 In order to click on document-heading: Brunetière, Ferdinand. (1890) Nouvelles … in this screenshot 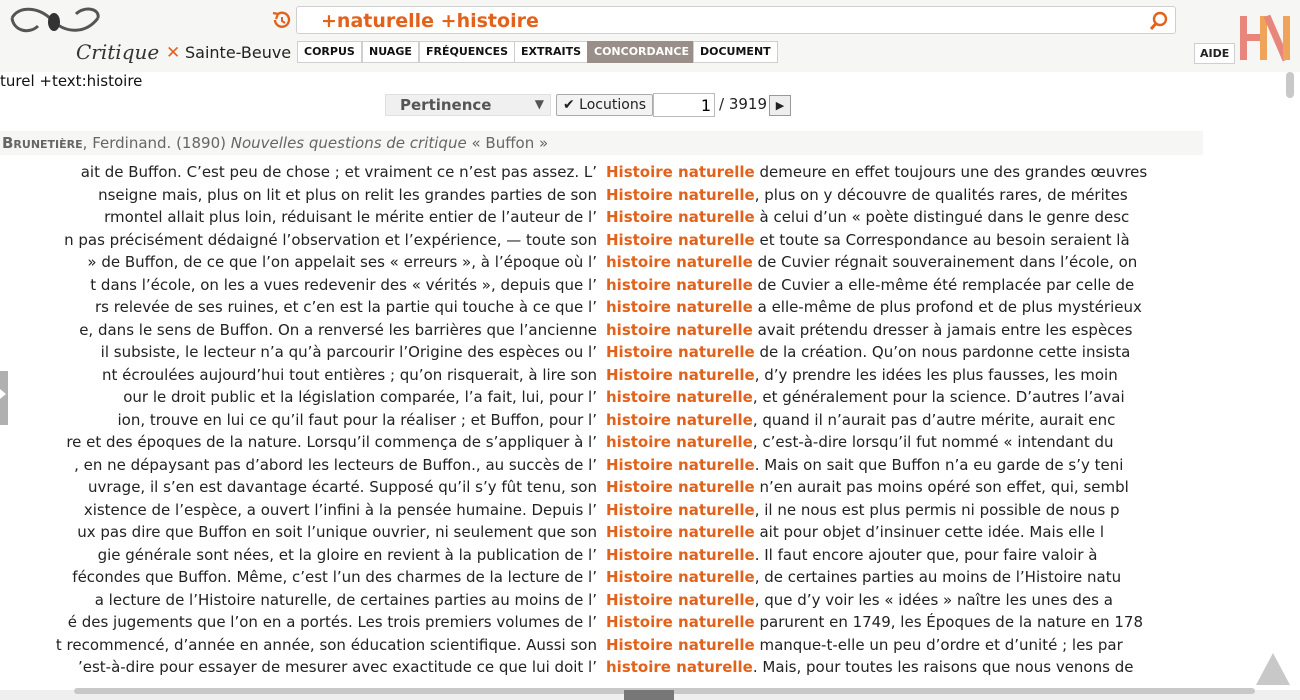, I will do `click(601, 143)`.